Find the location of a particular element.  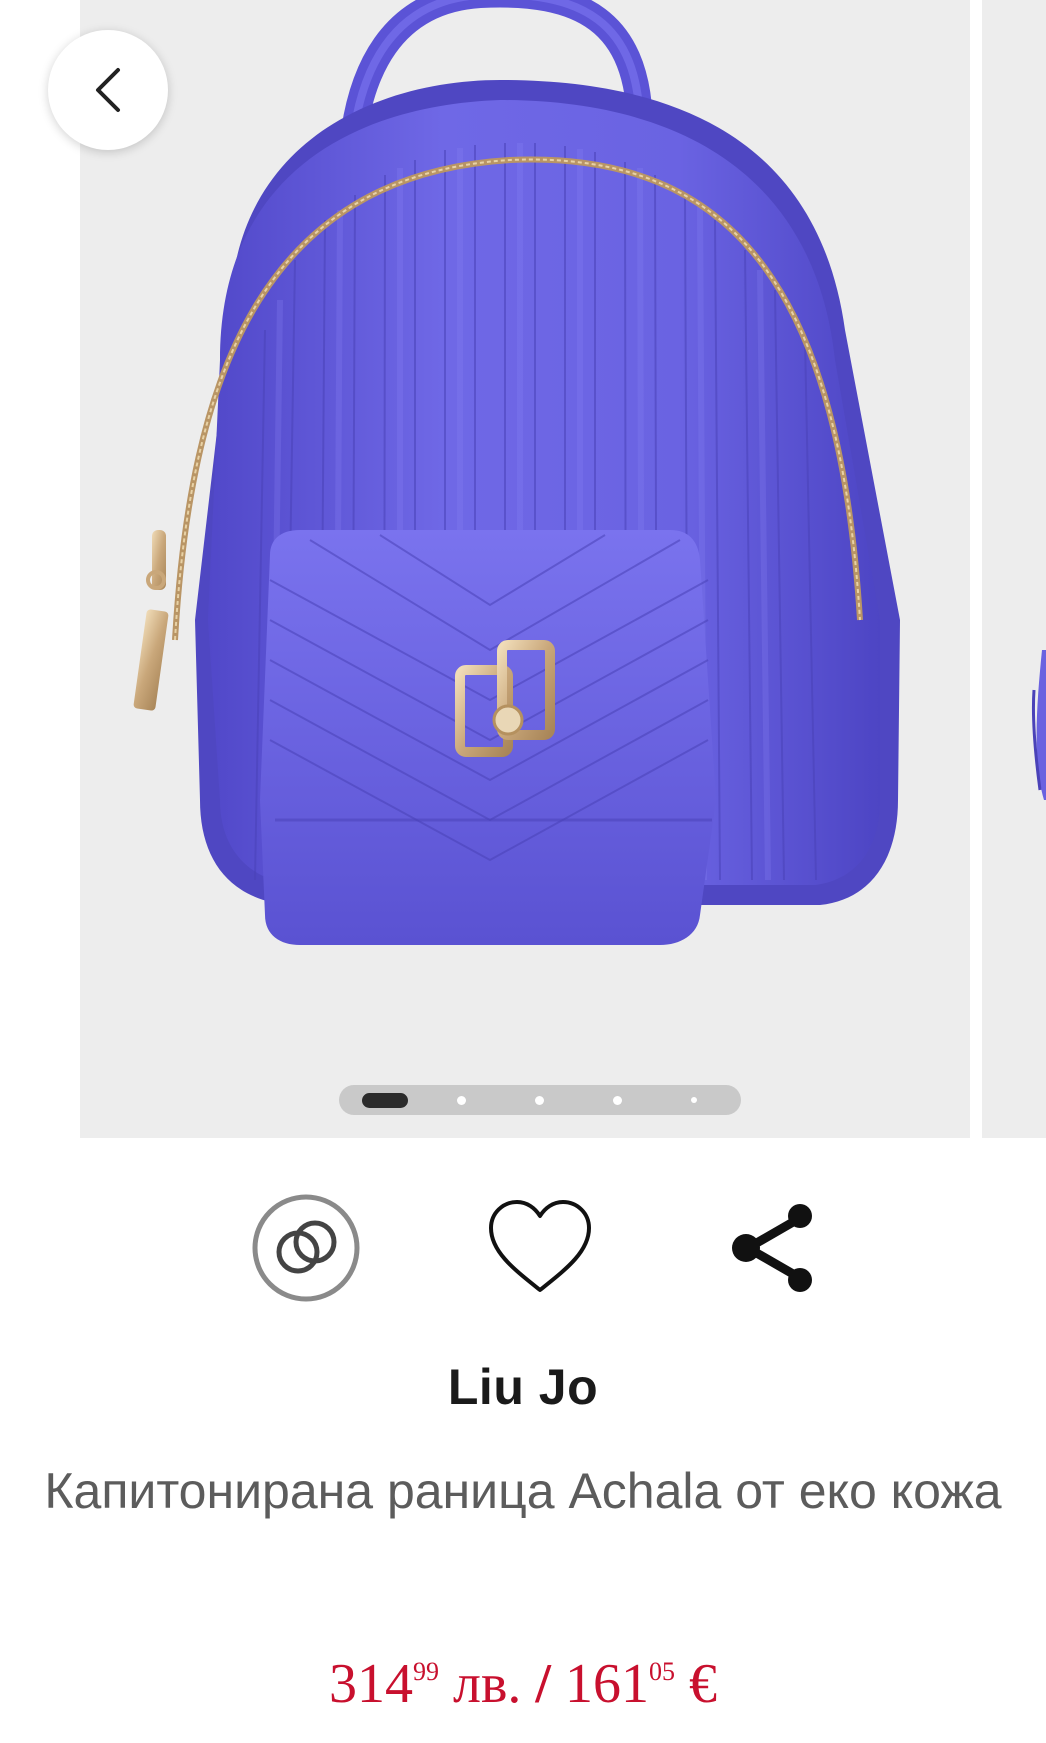

product-title: Капитонирана раница Achala от еко кожа is located at coordinates (523, 1491).